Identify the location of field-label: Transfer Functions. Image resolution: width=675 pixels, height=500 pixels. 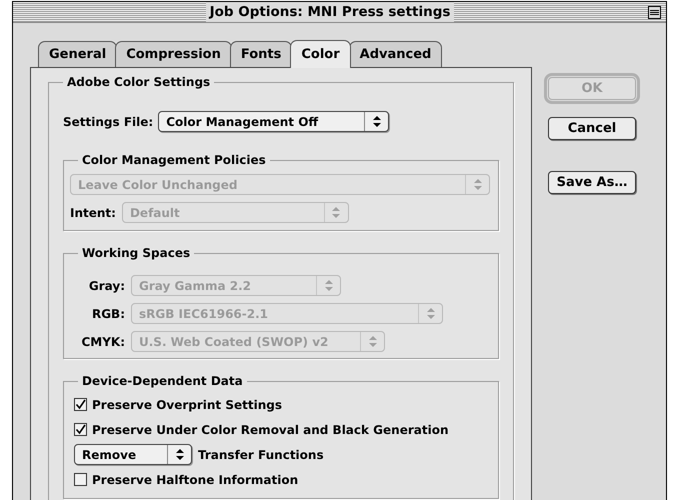
(261, 455).